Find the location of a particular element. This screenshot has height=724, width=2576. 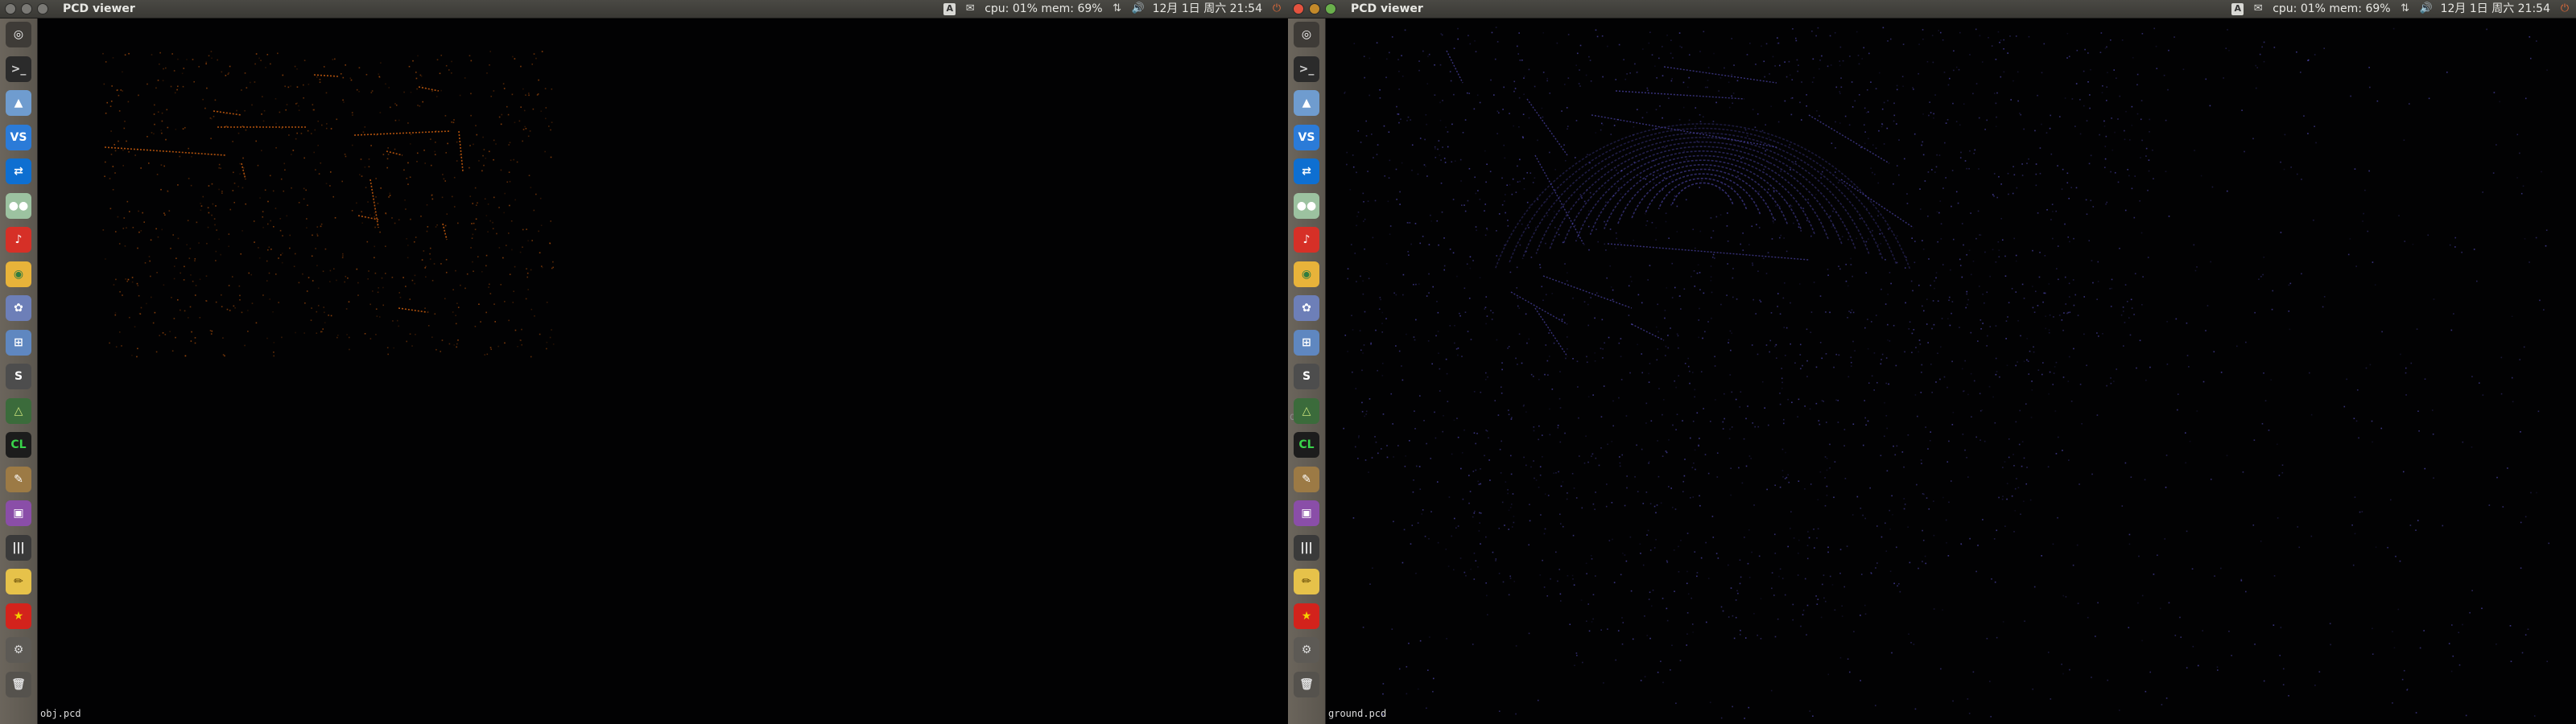

launcher: ◎ >_ ▲ VS ⇄ ●● ♪ ◉ ✿ ⊞ S △ CL ✎ ▣ ||| ✏ ★ ⚙ 🗑 is located at coordinates (19, 371).